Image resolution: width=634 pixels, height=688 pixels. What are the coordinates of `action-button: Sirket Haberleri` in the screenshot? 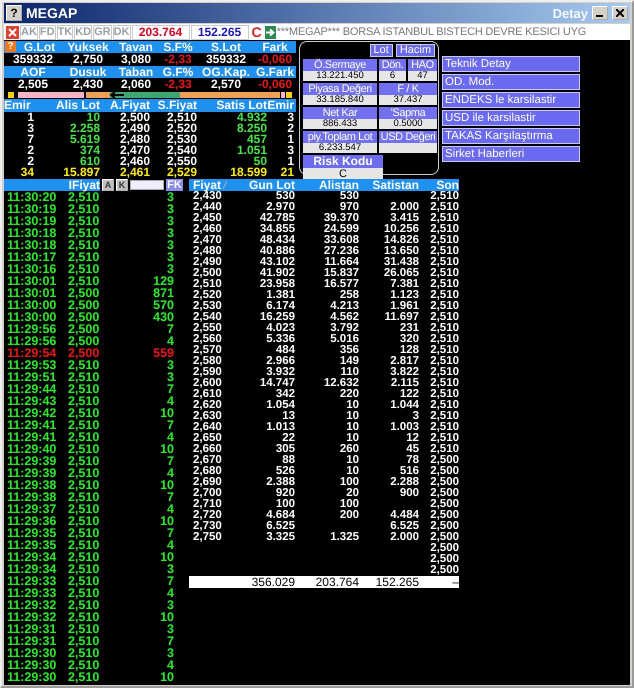 It's located at (511, 154).